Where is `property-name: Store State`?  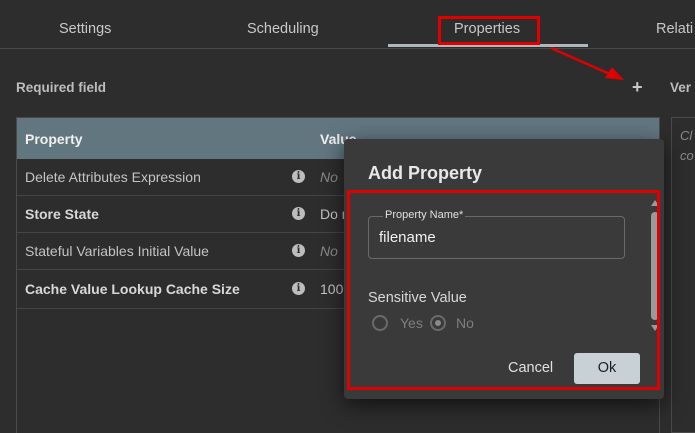 property-name: Store State is located at coordinates (62, 214).